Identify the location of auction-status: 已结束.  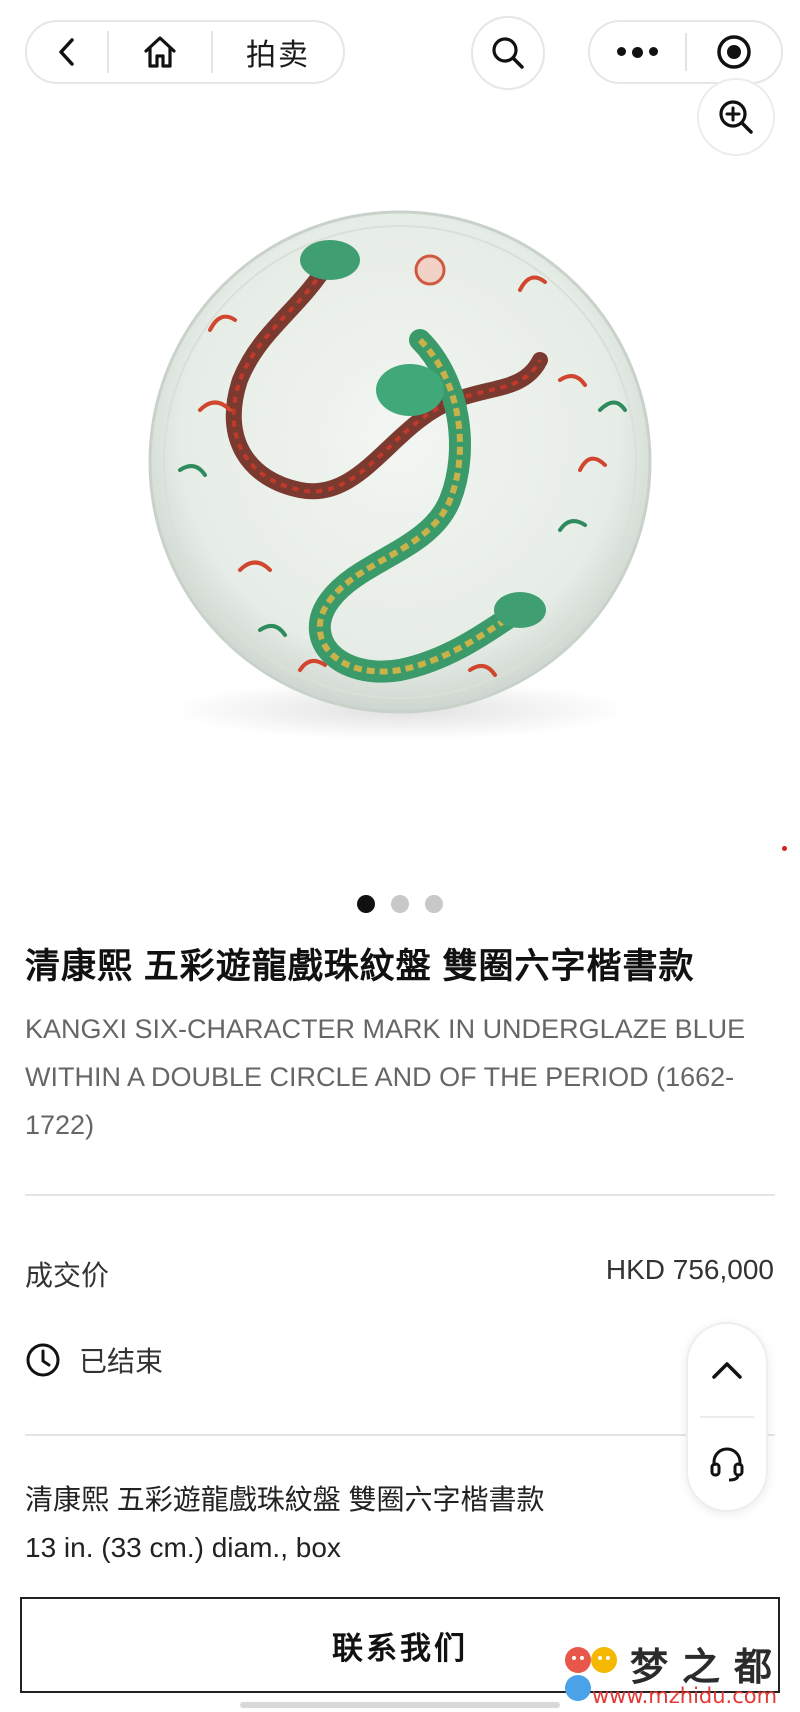
(94, 1360).